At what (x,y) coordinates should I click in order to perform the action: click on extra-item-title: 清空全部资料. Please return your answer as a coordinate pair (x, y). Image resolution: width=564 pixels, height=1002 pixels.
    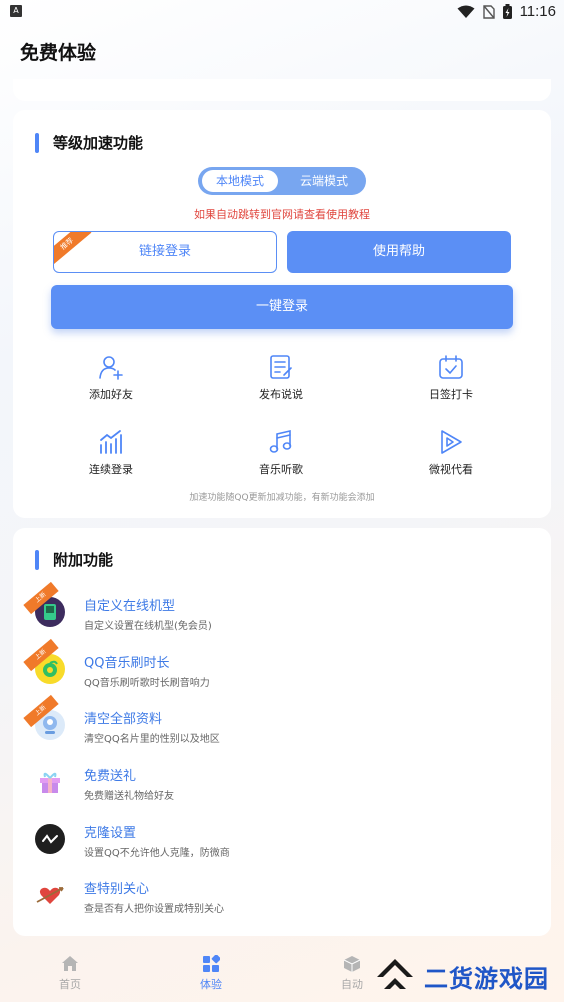
    Looking at the image, I should click on (123, 719).